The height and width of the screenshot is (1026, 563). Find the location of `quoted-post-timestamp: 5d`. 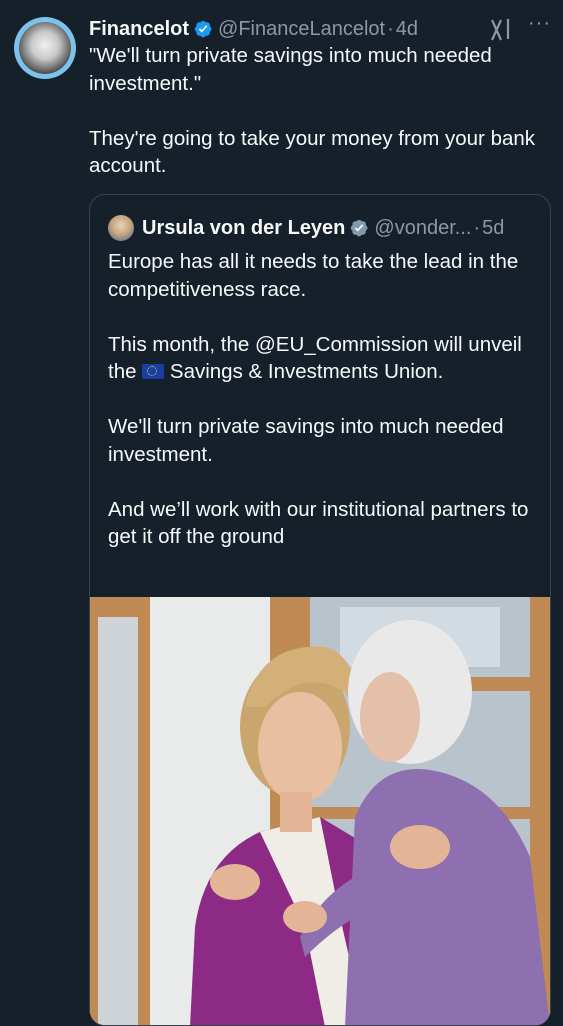

quoted-post-timestamp: 5d is located at coordinates (493, 228).